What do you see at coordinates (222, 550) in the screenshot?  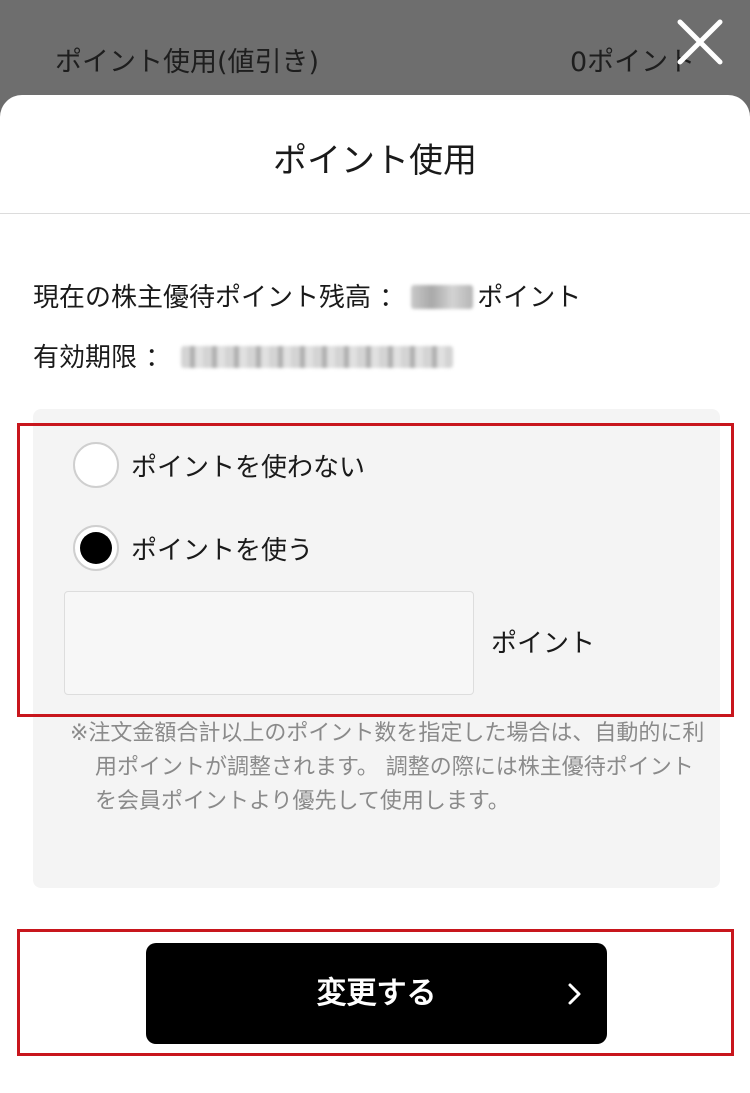 I see `radio-use-points-label: ポイントを使う` at bounding box center [222, 550].